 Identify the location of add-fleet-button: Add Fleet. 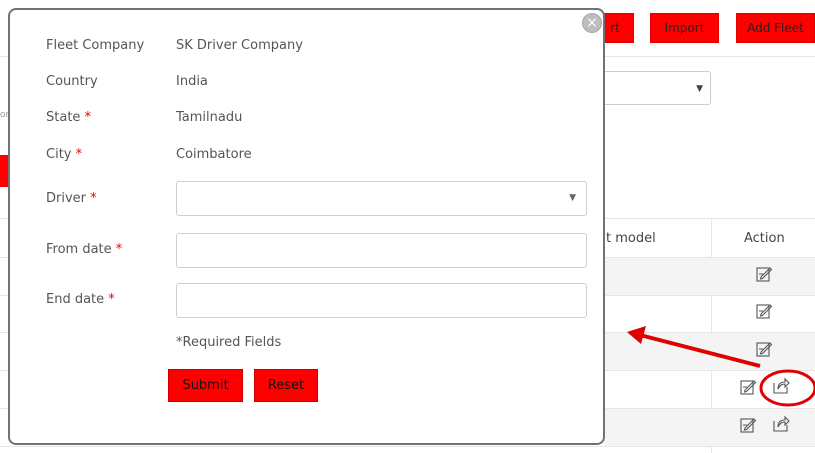
(775, 28).